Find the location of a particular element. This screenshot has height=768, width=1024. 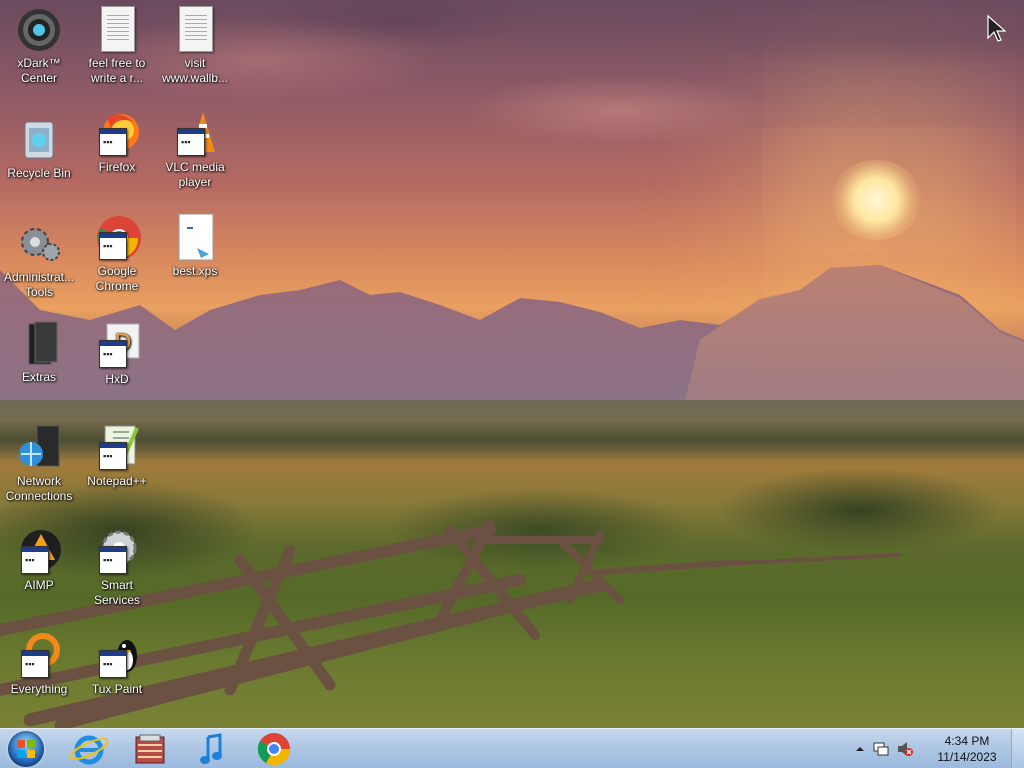

taskbar-internet-explorer is located at coordinates (88, 749).